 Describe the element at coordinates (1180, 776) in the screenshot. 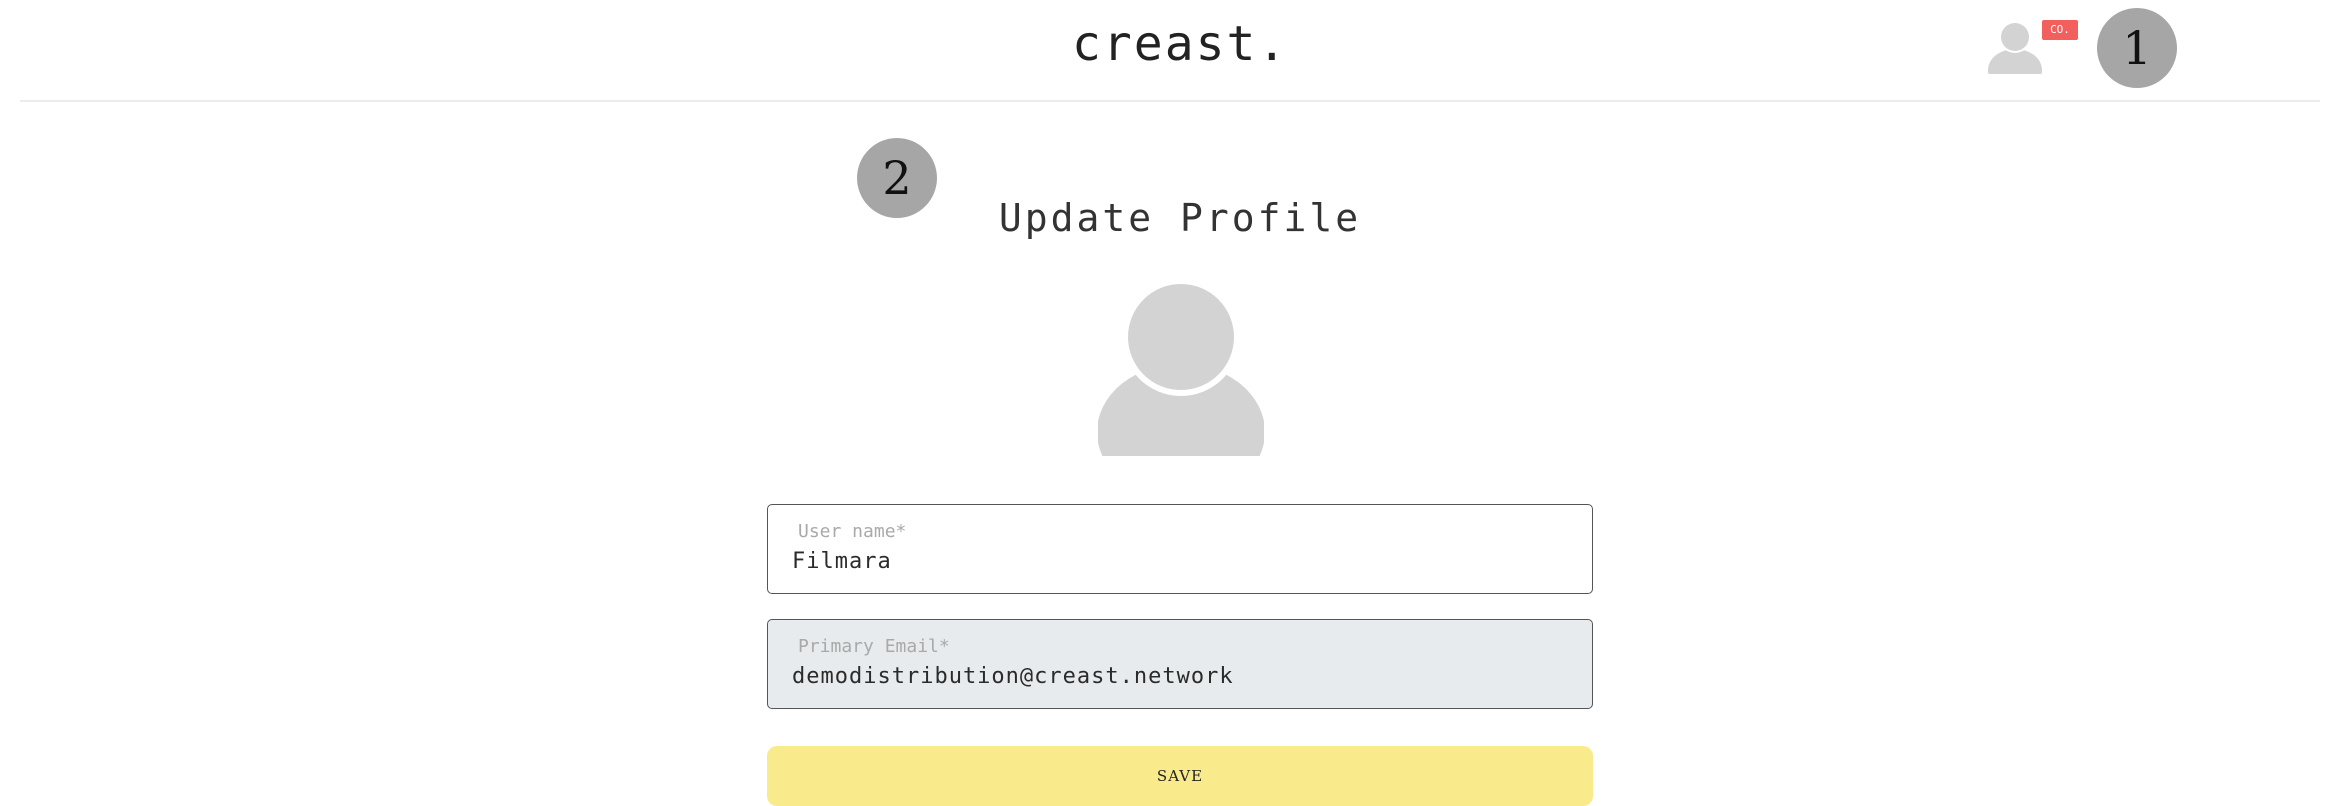

I see `save-button: SAVE` at that location.